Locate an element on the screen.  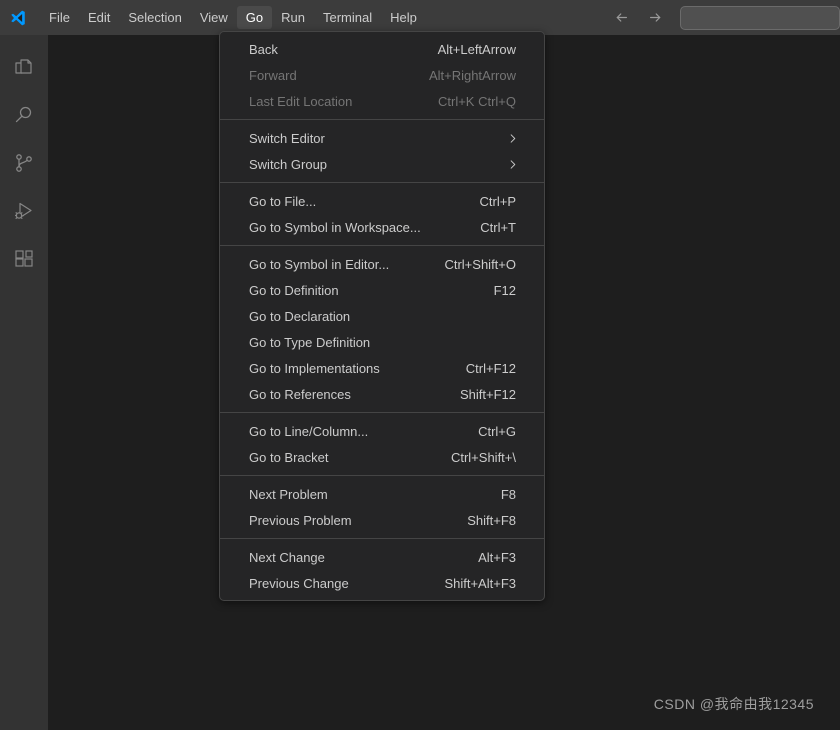
menu-item-shortcut: Ctrl+K Ctrl+Q is located at coordinates (476, 101).